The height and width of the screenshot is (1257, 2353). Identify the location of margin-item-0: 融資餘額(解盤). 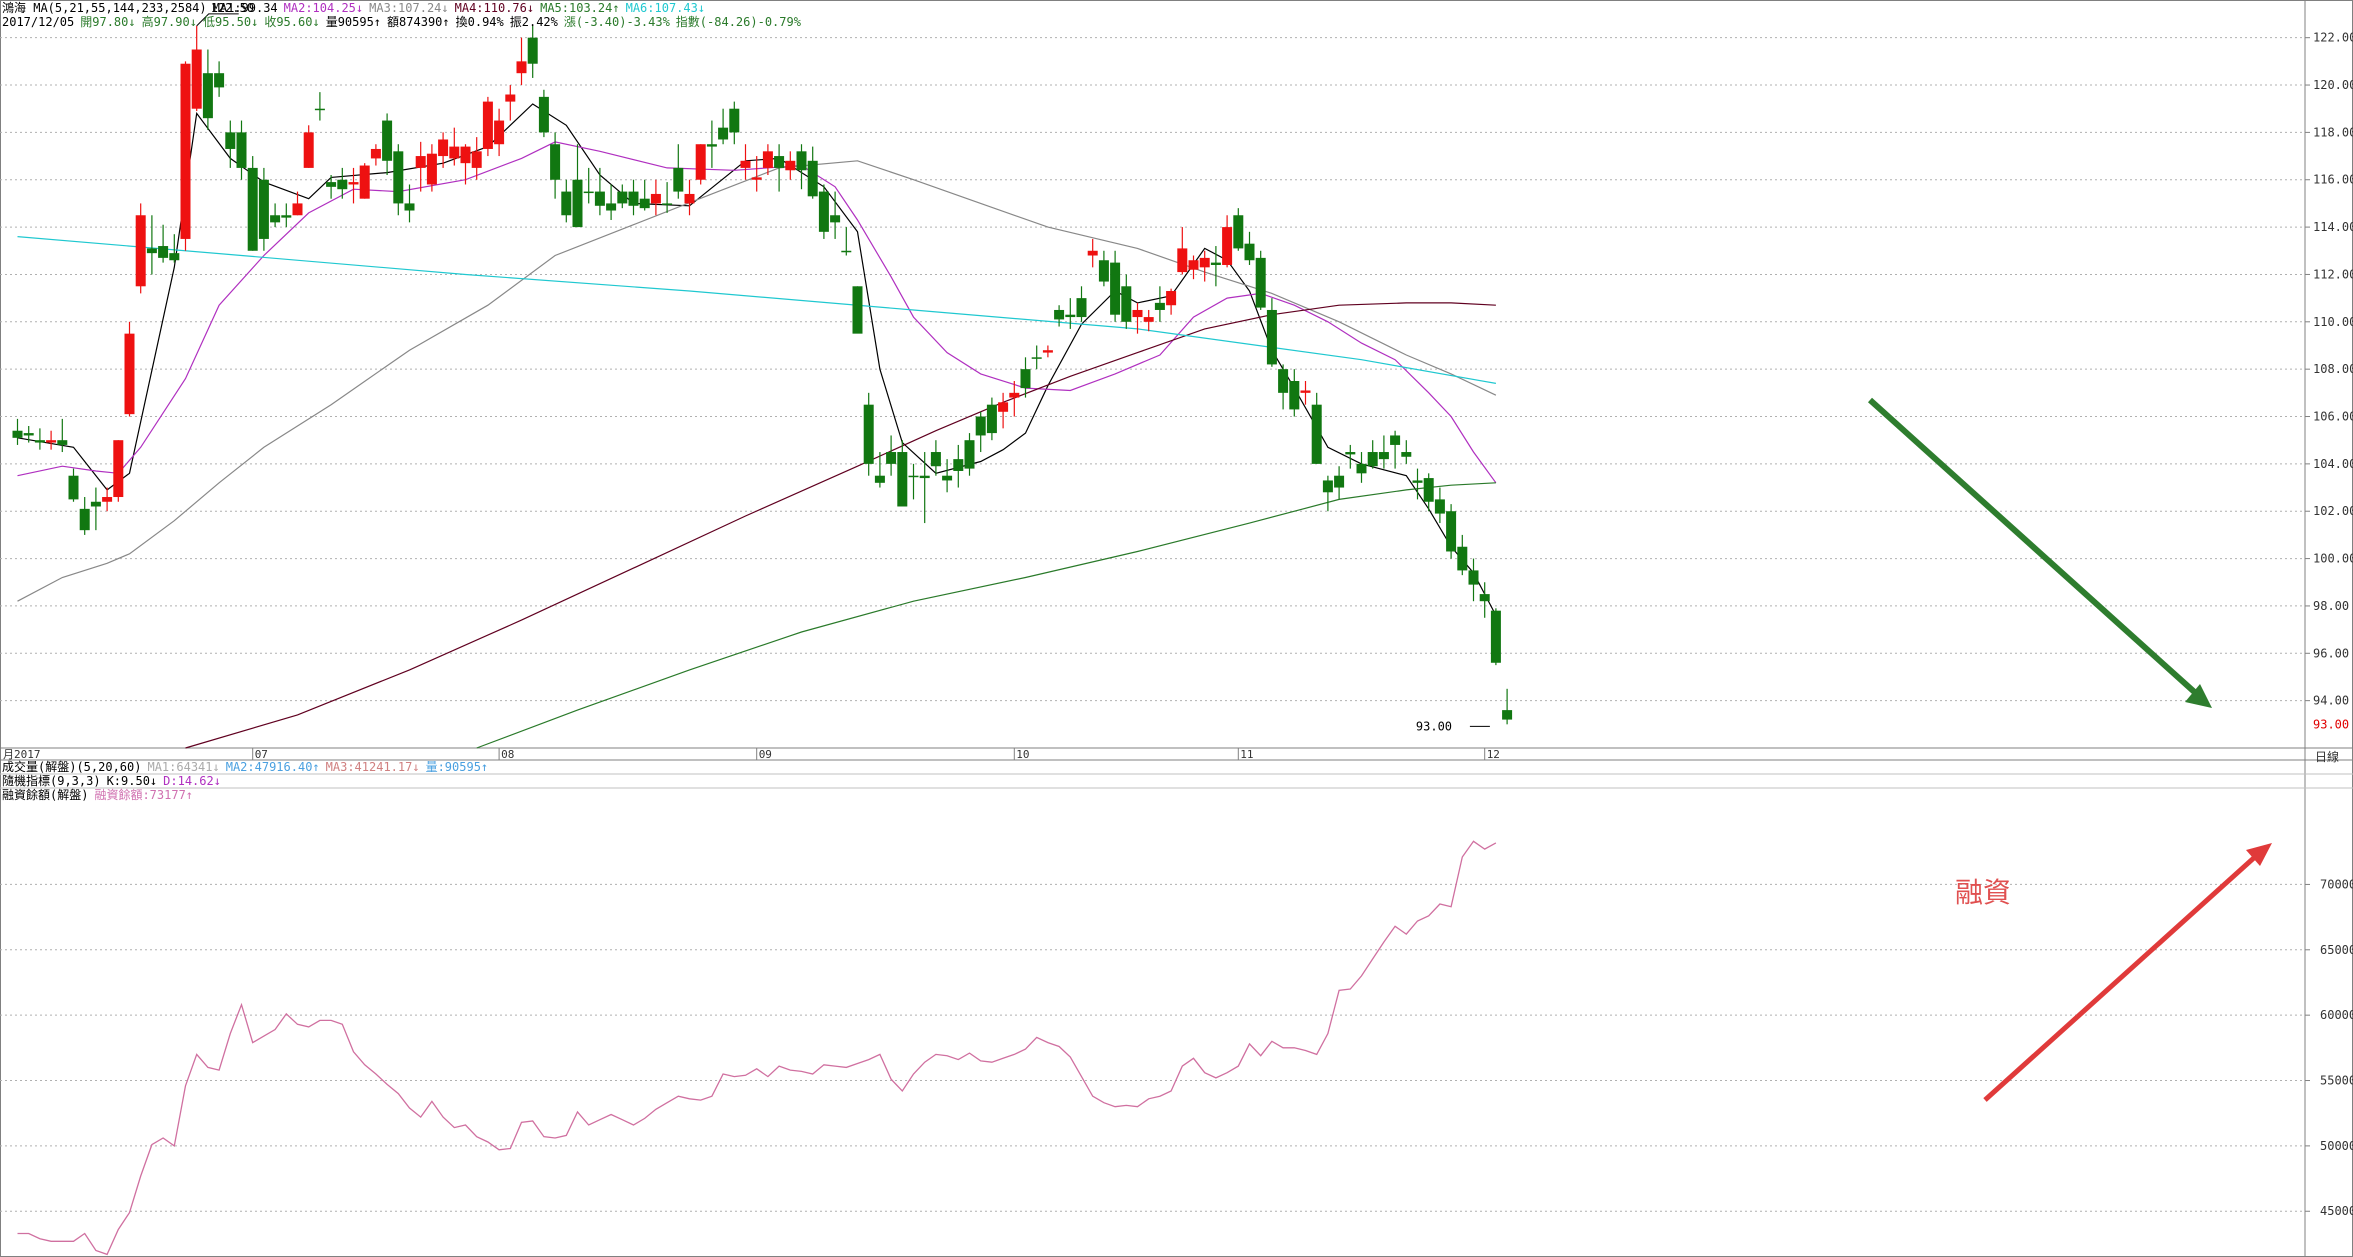
(45, 795).